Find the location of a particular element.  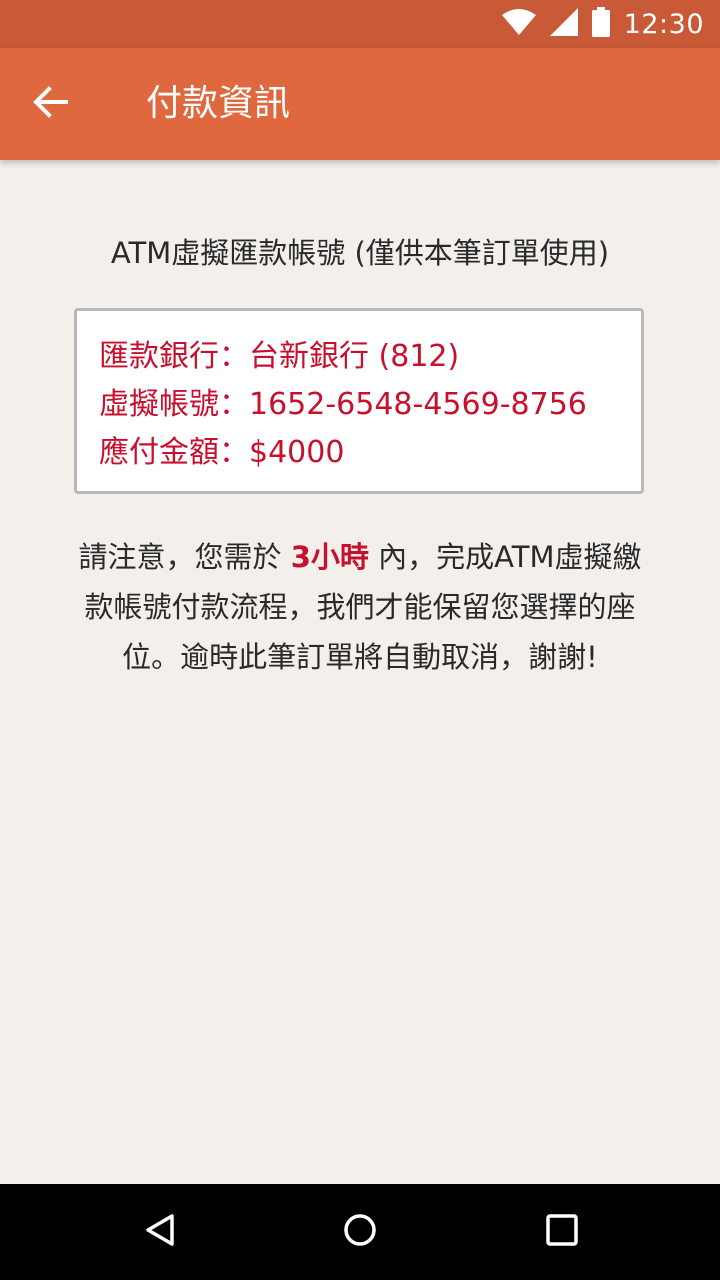

status-bar: 12:30 is located at coordinates (360, 24).